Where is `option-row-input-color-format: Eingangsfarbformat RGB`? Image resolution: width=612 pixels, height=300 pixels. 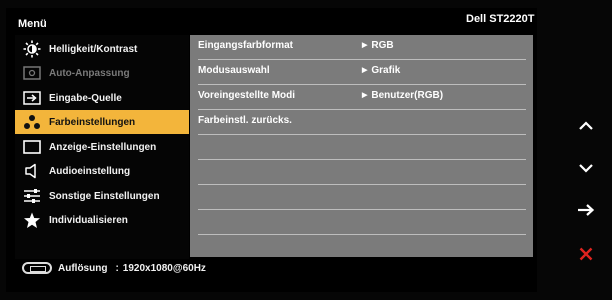
option-row-input-color-format: Eingangsfarbformat RGB is located at coordinates (362, 47).